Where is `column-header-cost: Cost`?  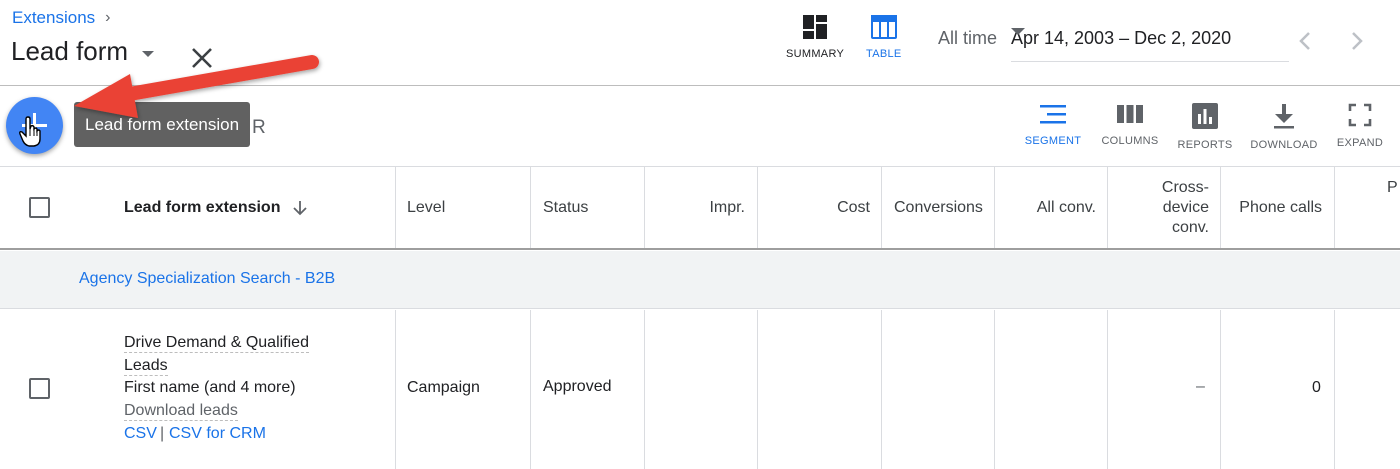 column-header-cost: Cost is located at coordinates (816, 207).